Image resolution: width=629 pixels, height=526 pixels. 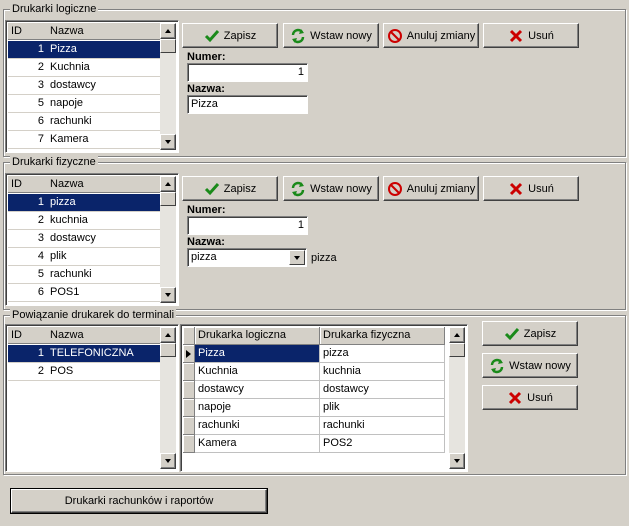 I want to click on receipt-report-printers-button: Drukarki rachunków i raportów, so click(x=139, y=501).